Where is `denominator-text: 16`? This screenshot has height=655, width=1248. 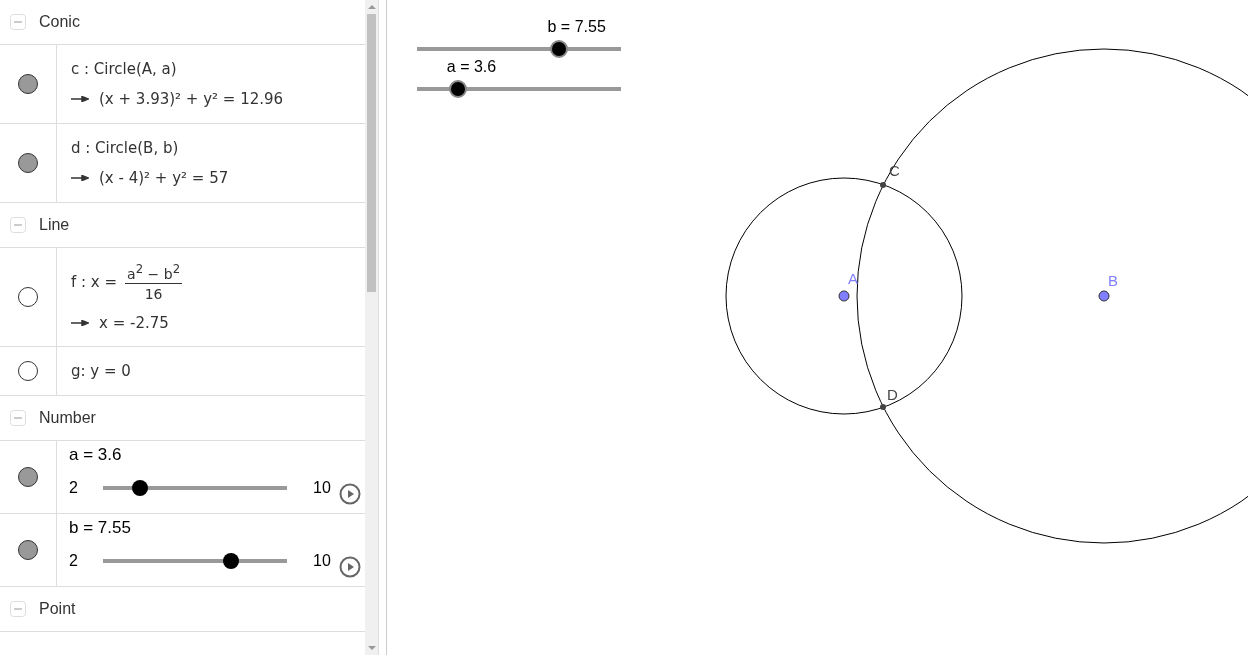
denominator-text: 16 is located at coordinates (153, 294).